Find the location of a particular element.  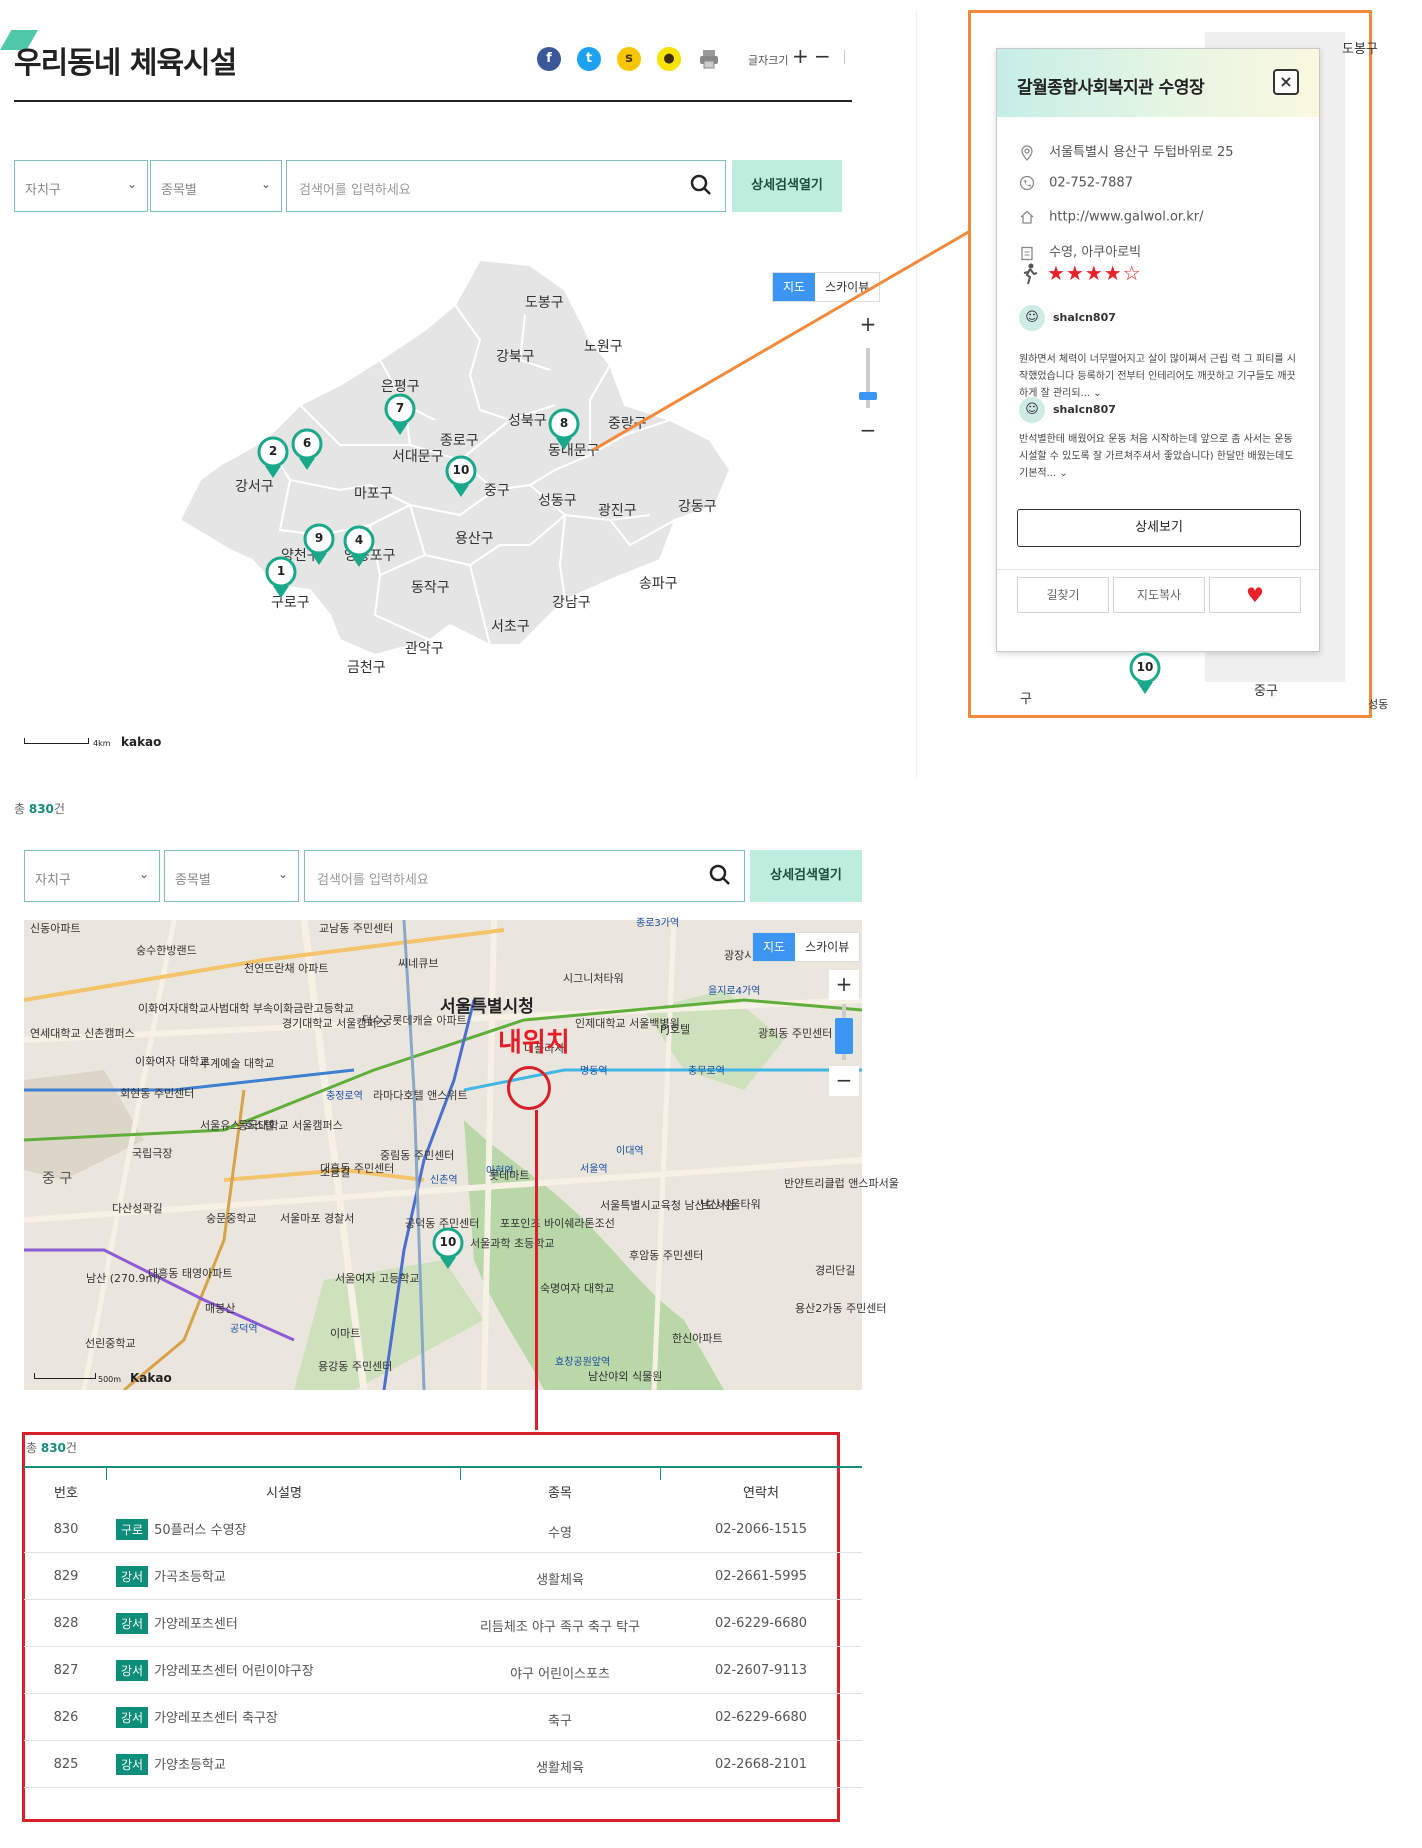

table-row: 828 강서 가양레포츠센터 리듬체조 야구 족구 축구 탁구 02-6229-6680 is located at coordinates (443, 1623).